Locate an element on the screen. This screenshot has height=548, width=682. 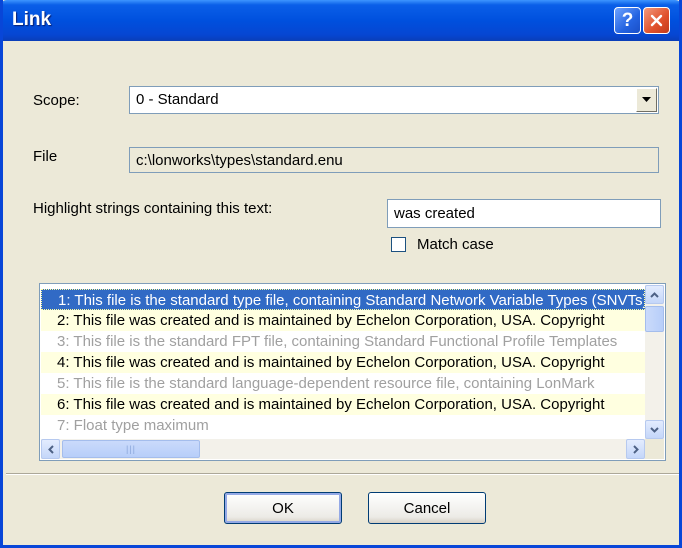
highlight-label: Highlight strings containing this text: is located at coordinates (153, 208).